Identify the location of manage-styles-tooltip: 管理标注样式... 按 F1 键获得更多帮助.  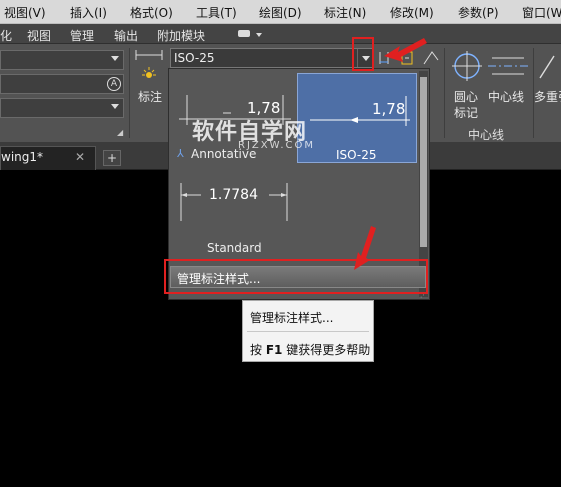
(308, 331).